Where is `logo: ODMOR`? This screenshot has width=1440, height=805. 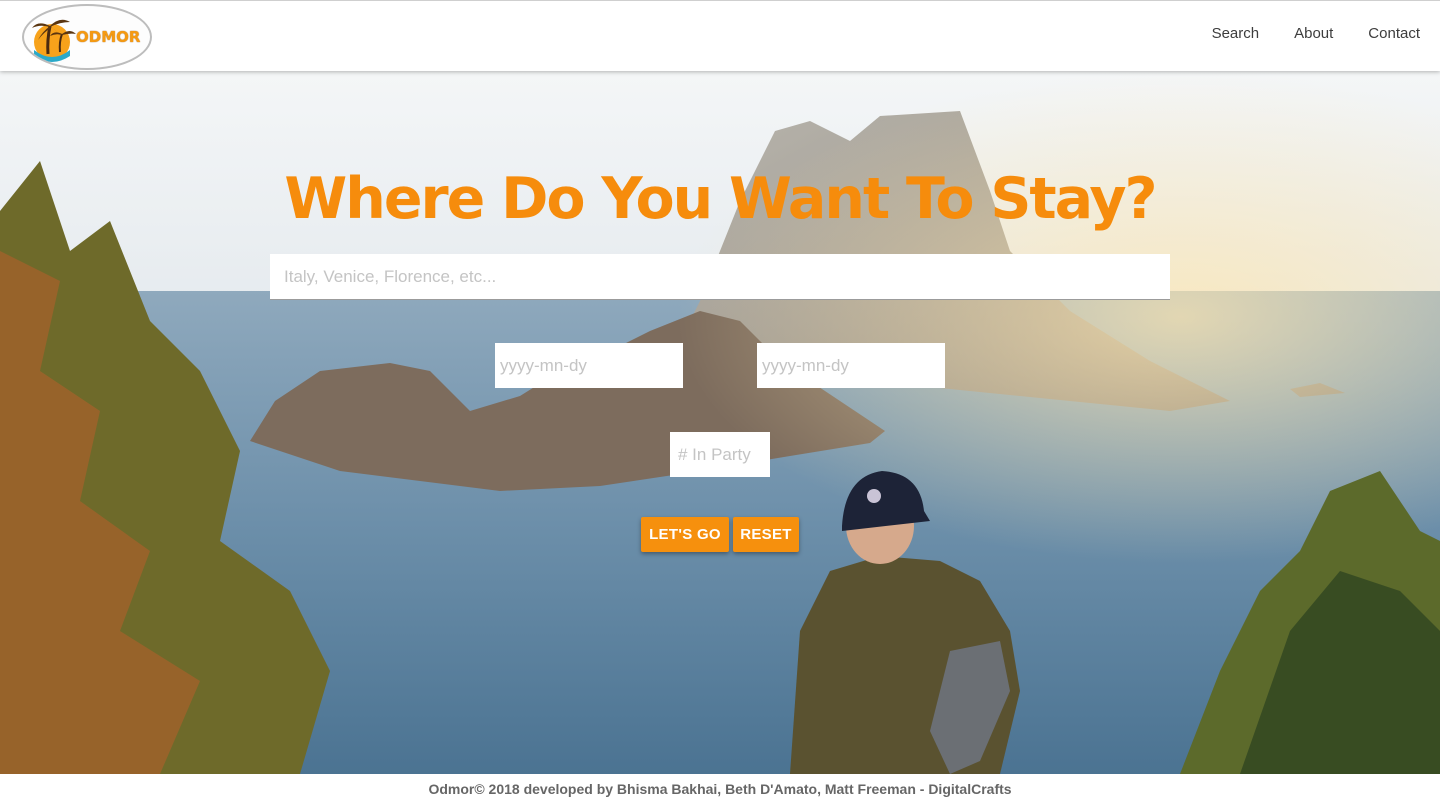 logo: ODMOR is located at coordinates (87, 37).